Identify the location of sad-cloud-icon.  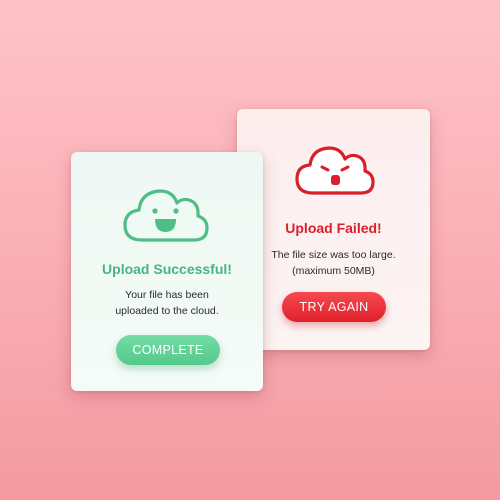
(335, 170).